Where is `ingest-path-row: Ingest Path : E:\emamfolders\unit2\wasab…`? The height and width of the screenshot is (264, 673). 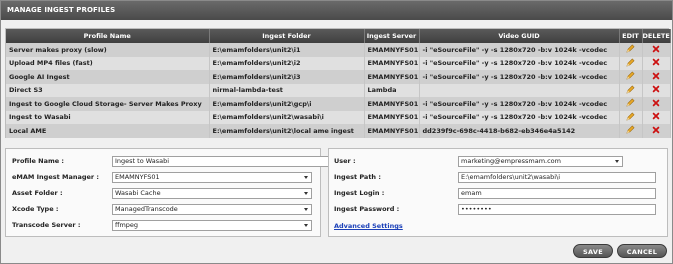
ingest-path-row: Ingest Path : E:\emamfolders\unit2\wasab… is located at coordinates (499, 177).